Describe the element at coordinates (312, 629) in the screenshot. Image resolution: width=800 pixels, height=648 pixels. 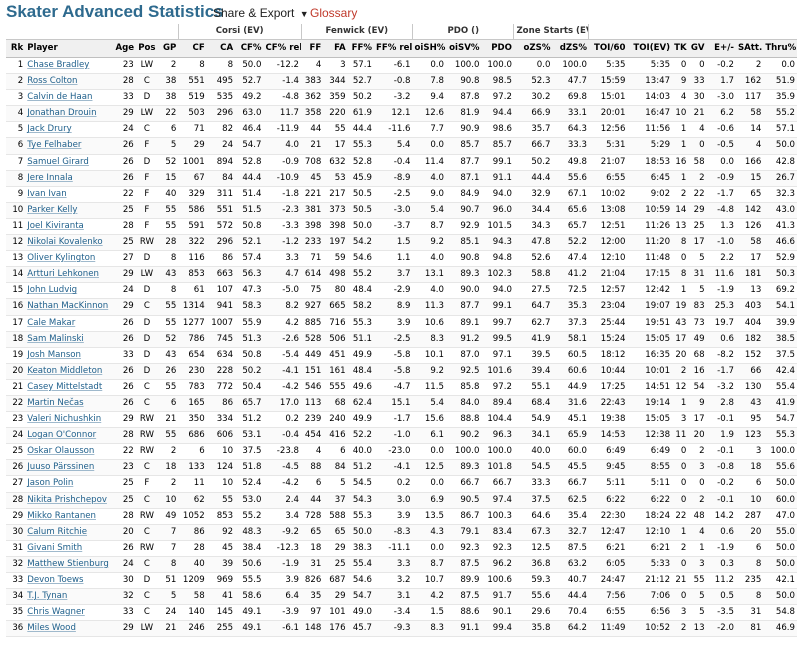
I see `cell-ff: 148` at that location.